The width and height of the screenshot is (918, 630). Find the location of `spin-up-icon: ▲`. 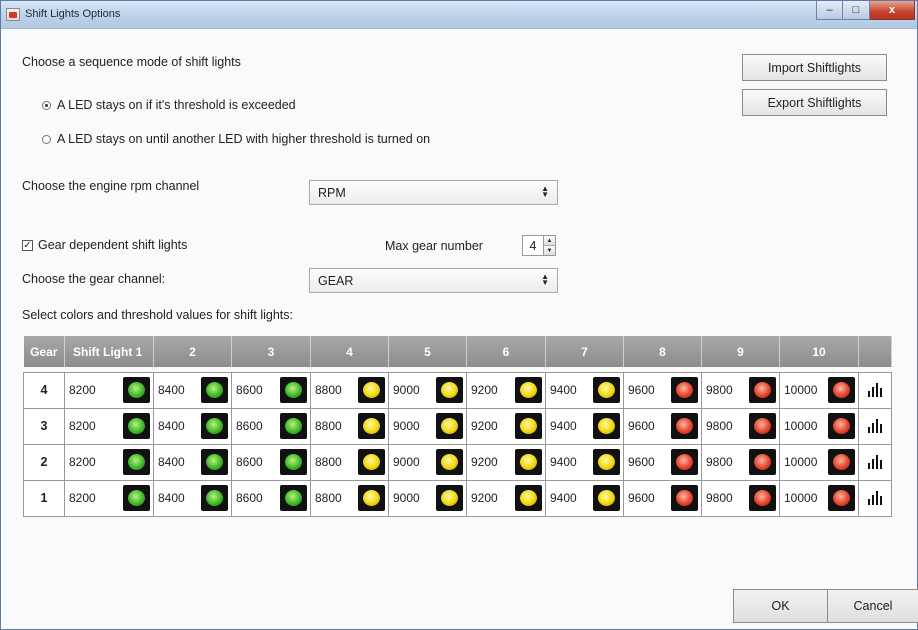

spin-up-icon: ▲ is located at coordinates (549, 240).